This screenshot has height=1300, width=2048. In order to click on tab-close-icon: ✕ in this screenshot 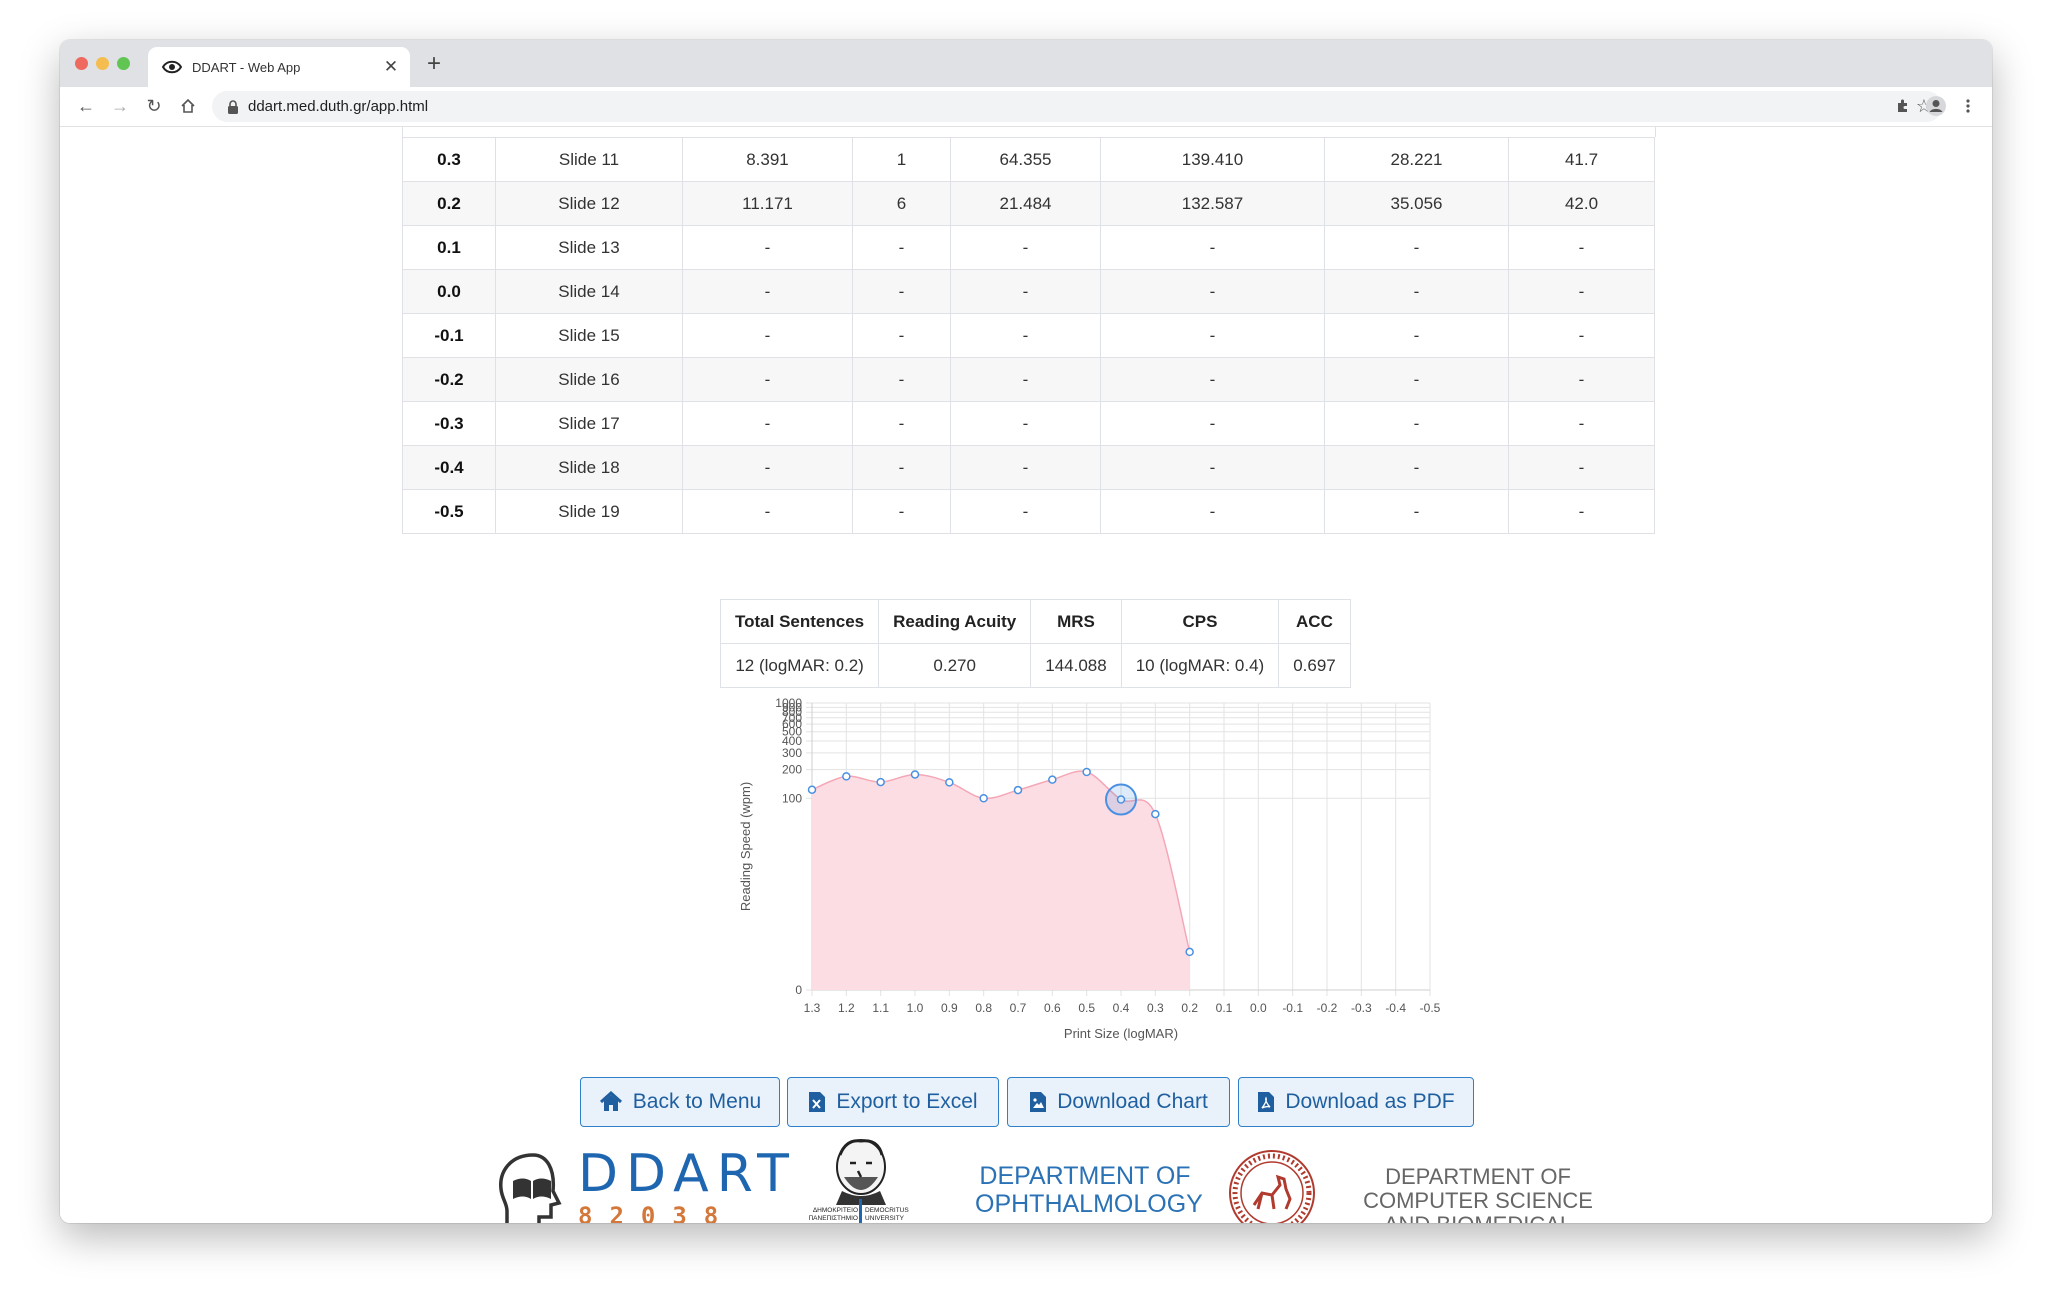, I will do `click(391, 67)`.